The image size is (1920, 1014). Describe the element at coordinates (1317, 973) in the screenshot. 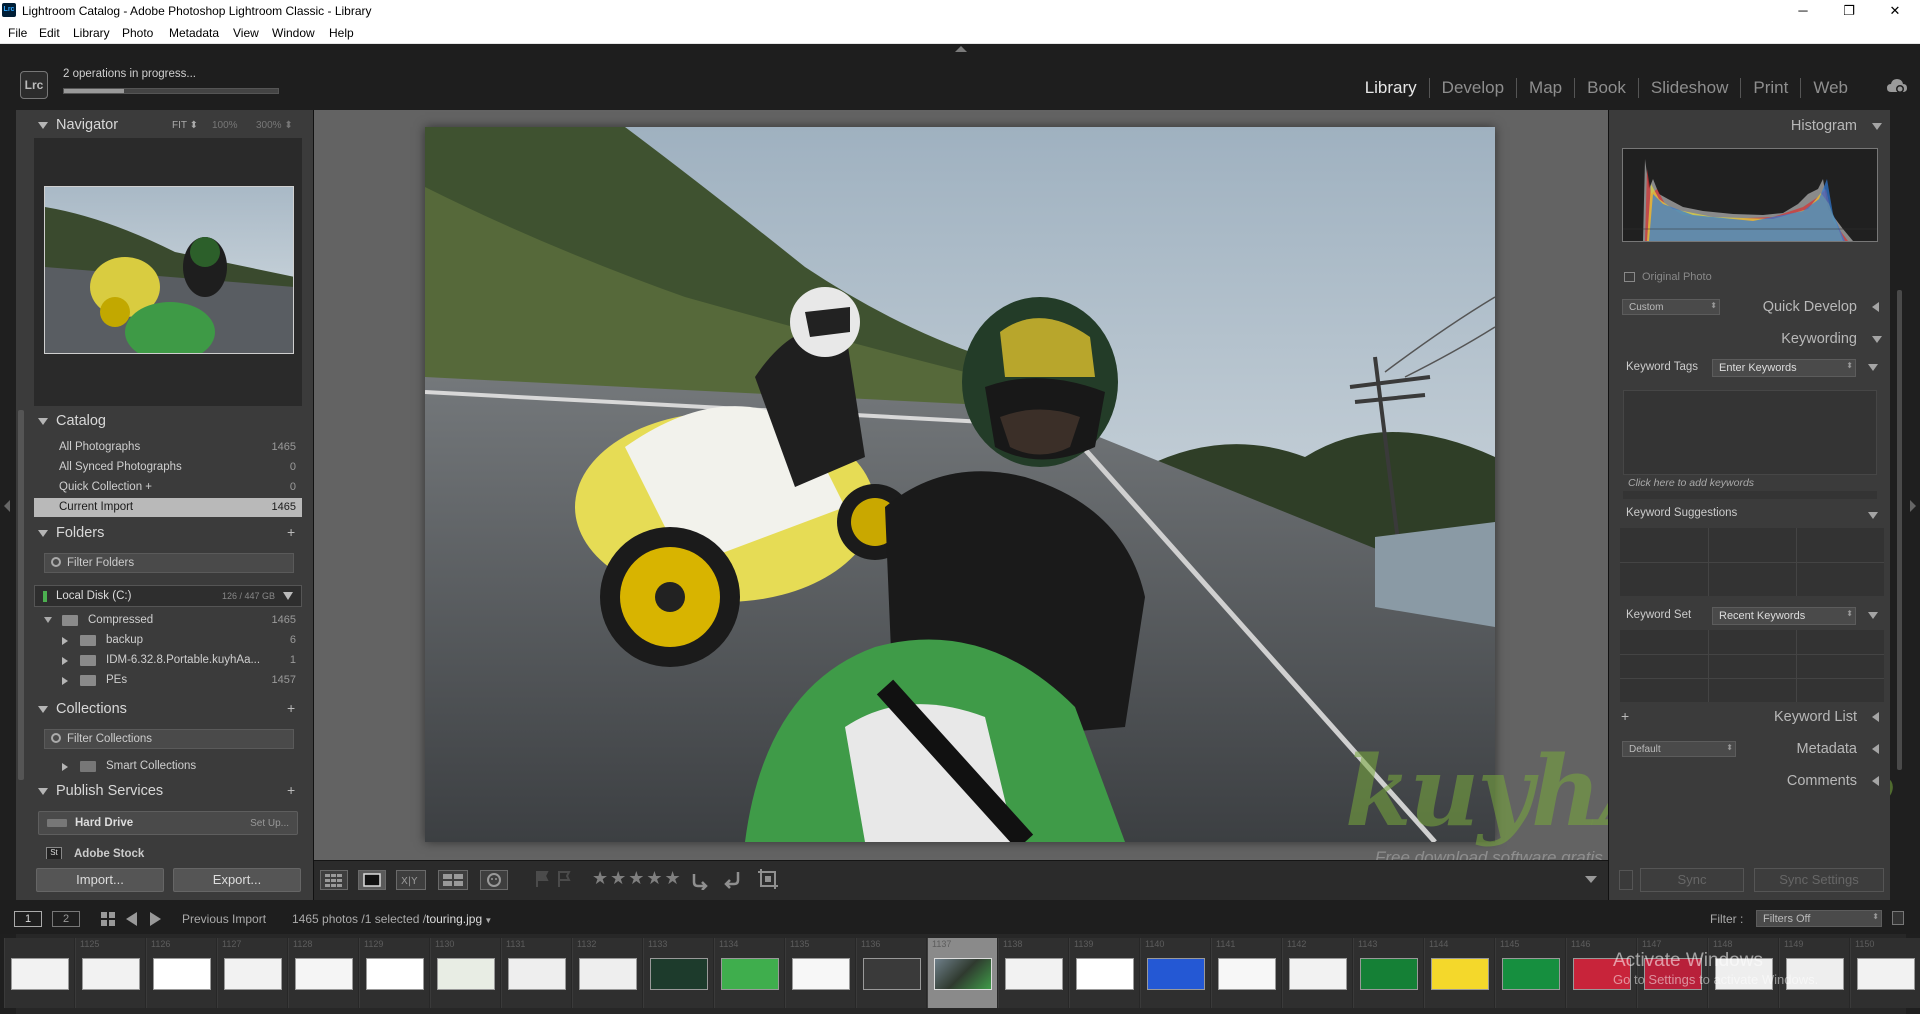

I see `filmstrip-cell: 1142` at that location.